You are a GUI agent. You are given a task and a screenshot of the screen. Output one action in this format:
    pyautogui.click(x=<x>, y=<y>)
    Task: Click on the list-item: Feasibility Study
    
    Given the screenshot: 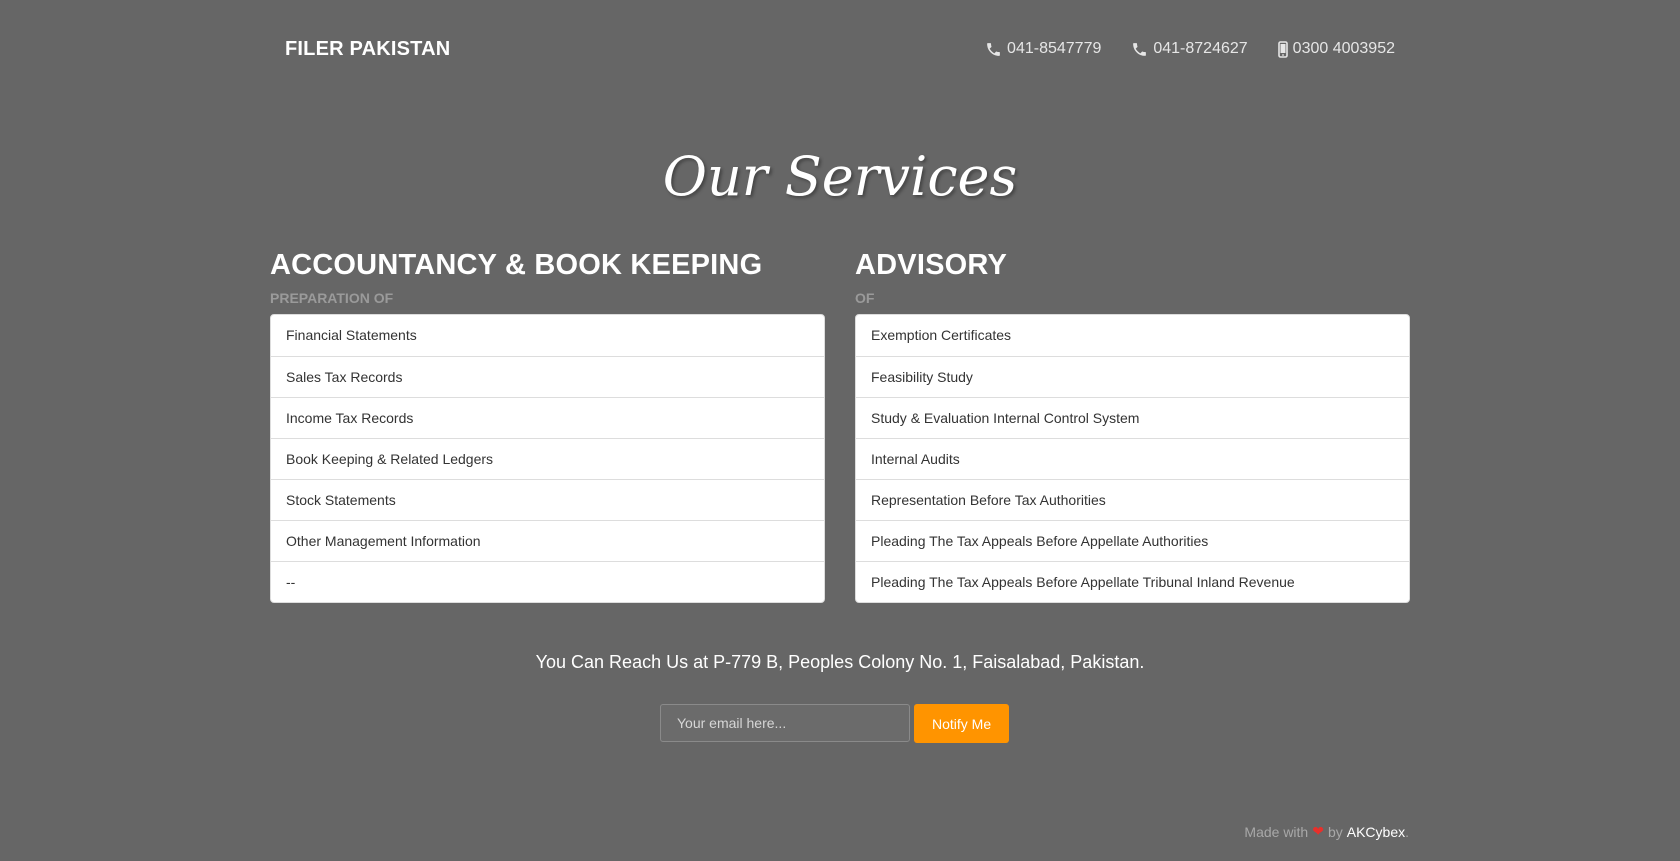 What is the action you would take?
    pyautogui.click(x=1132, y=376)
    